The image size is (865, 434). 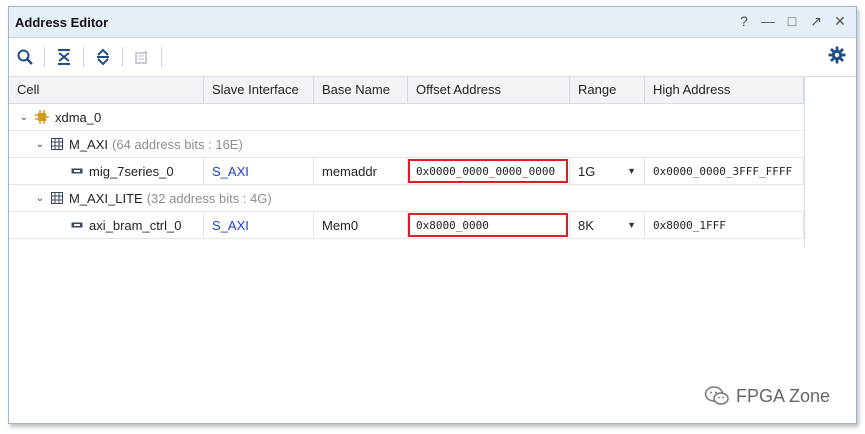 What do you see at coordinates (804, 162) in the screenshot?
I see `table-right-border` at bounding box center [804, 162].